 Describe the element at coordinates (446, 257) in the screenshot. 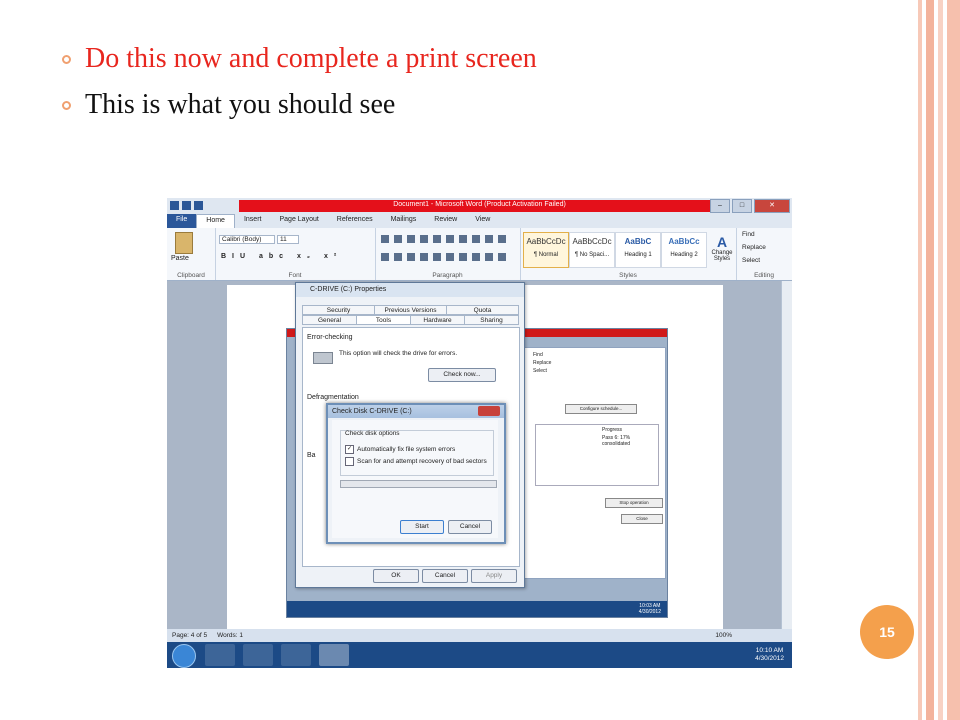

I see `align-buttons` at that location.